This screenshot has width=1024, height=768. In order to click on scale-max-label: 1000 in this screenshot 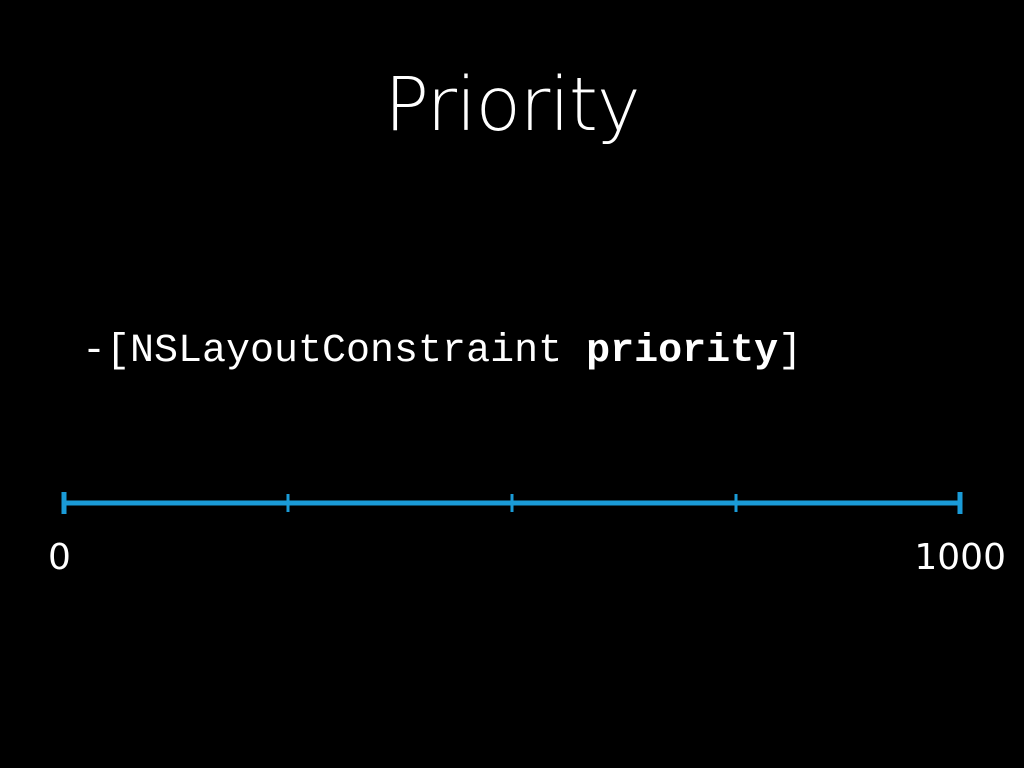, I will do `click(960, 557)`.